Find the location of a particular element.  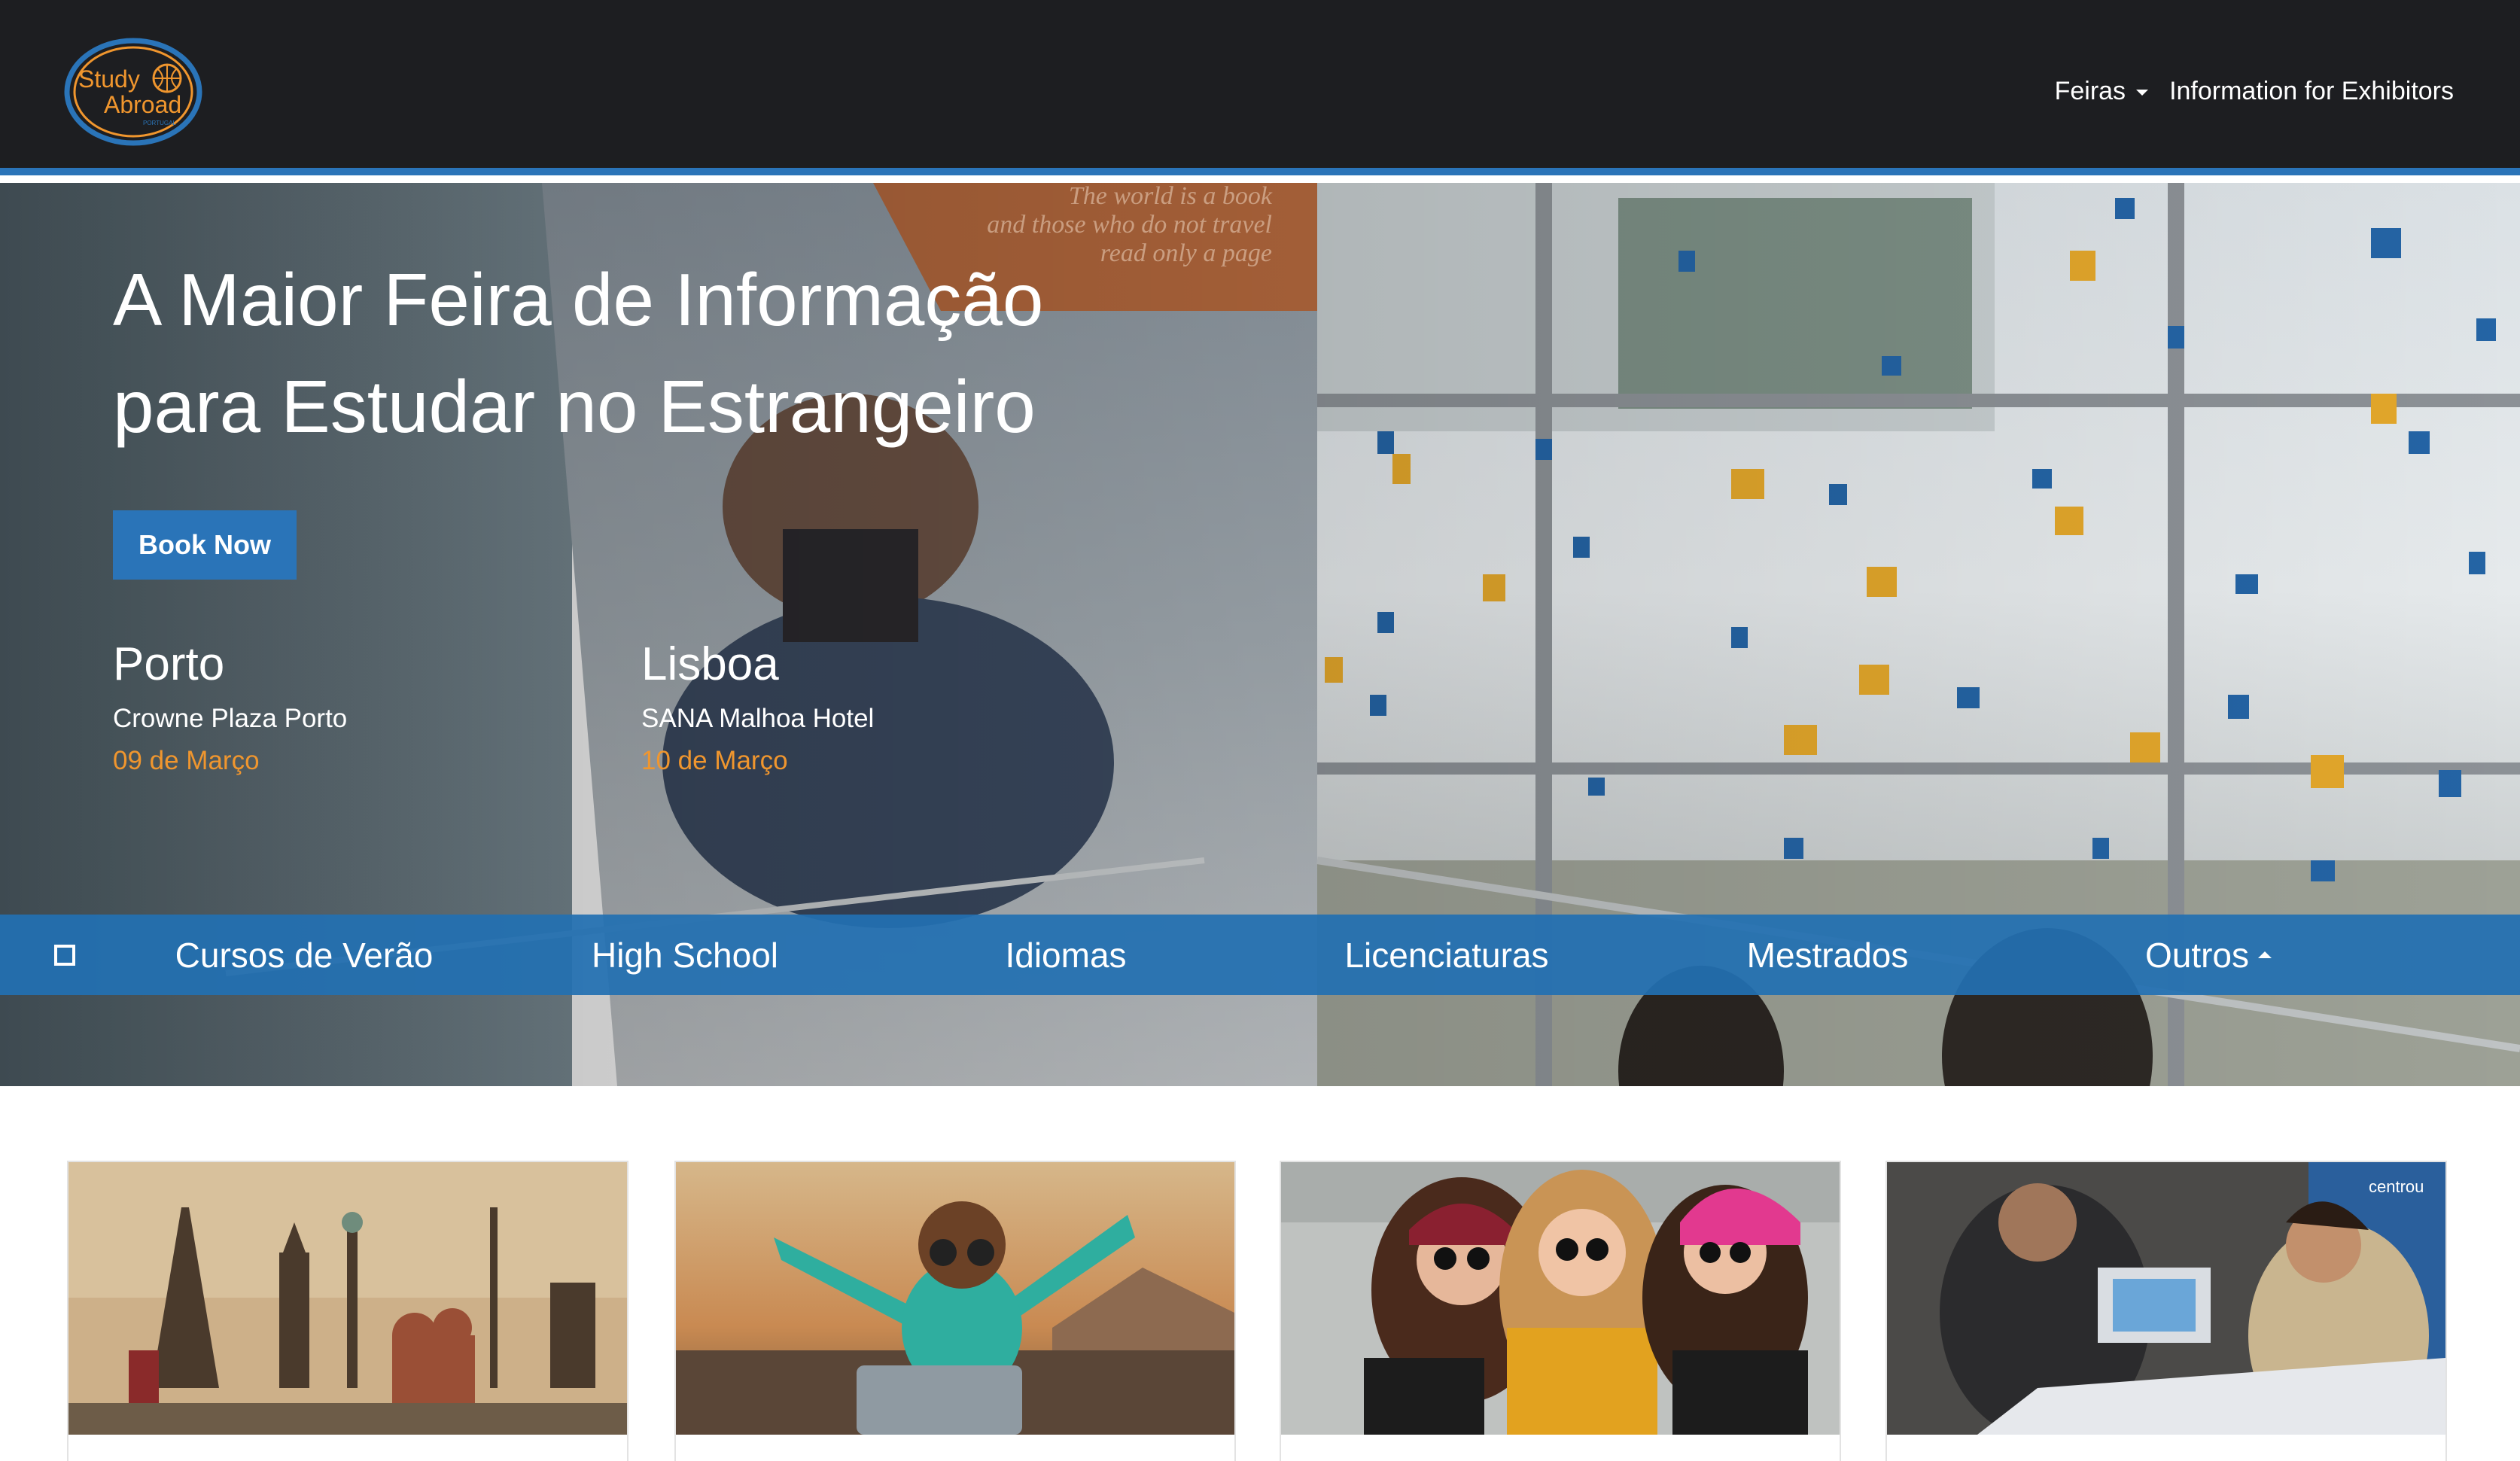

nav-exhibitors-label: Information for Exhibitors is located at coordinates (2311, 90).